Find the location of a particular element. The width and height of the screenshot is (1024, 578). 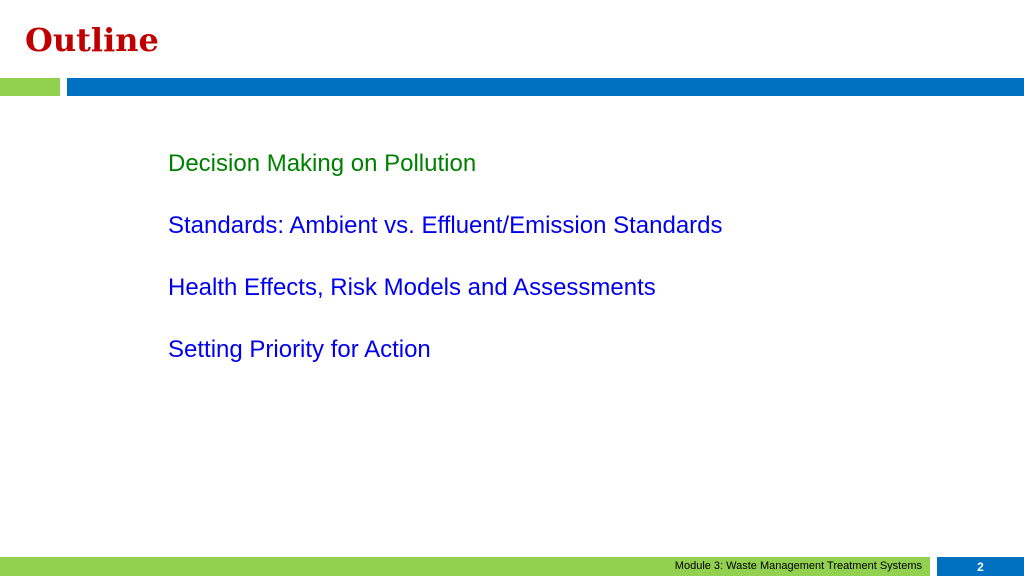

outline-item-decision-making: Decision Making on Pollution is located at coordinates (445, 164).